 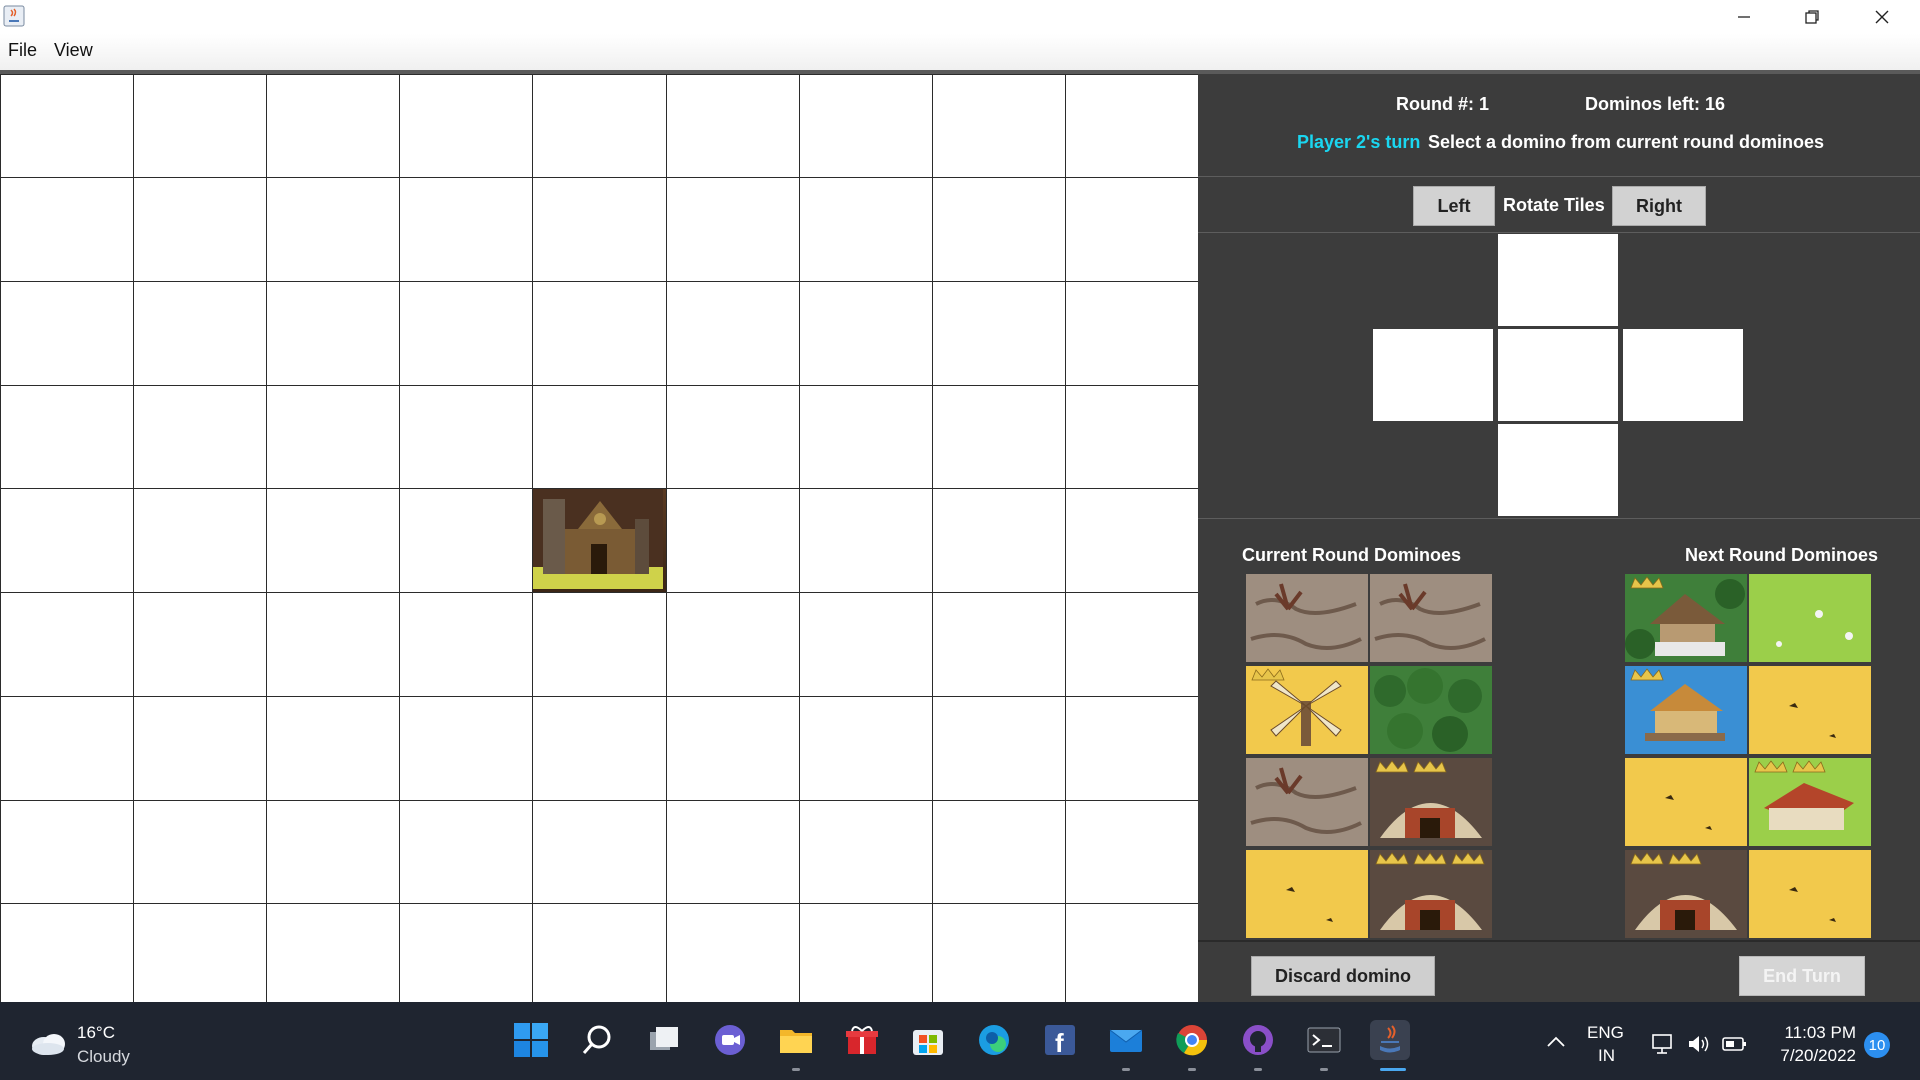 What do you see at coordinates (531, 1040) in the screenshot?
I see `start-icon` at bounding box center [531, 1040].